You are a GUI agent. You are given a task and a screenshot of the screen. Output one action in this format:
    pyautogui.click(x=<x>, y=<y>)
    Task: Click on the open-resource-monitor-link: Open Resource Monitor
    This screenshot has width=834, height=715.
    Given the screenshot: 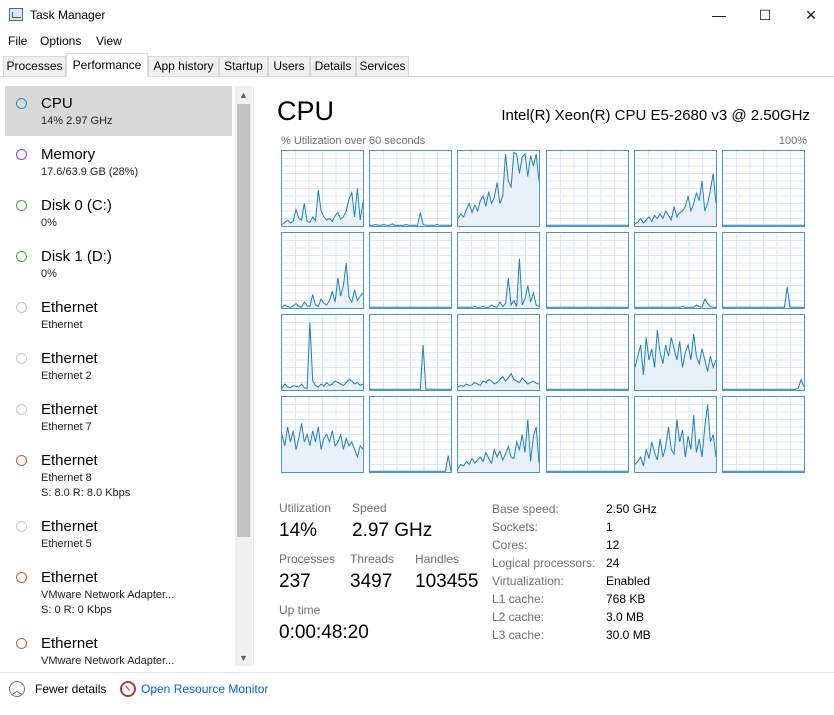 What is the action you would take?
    pyautogui.click(x=204, y=689)
    